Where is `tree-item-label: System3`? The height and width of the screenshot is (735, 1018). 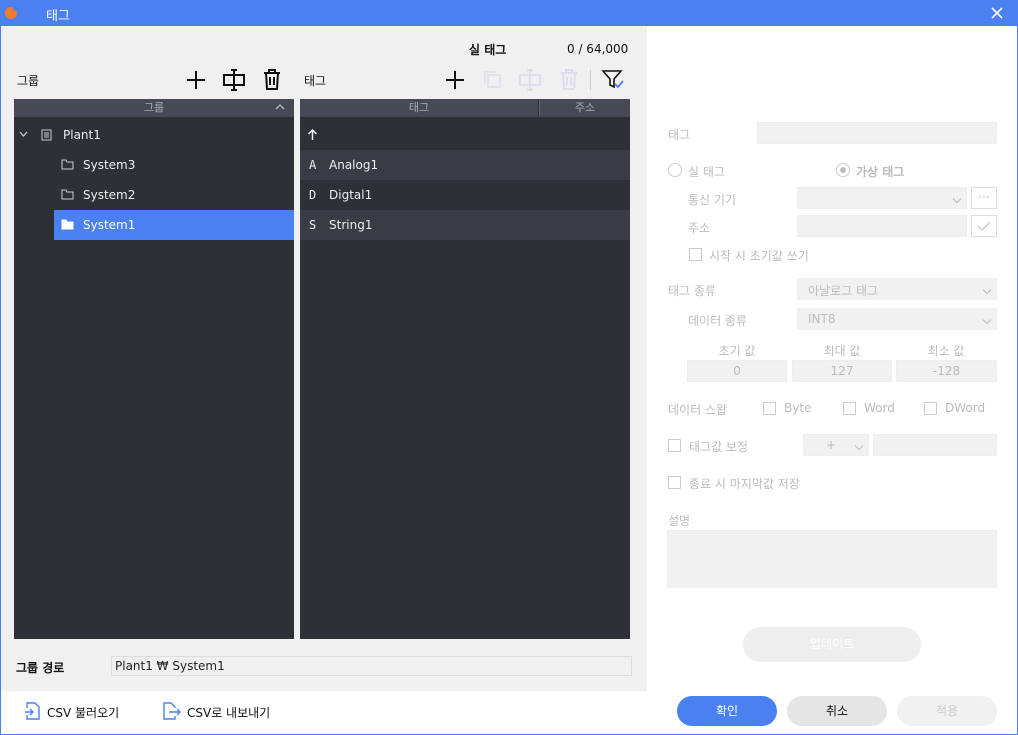 tree-item-label: System3 is located at coordinates (109, 165).